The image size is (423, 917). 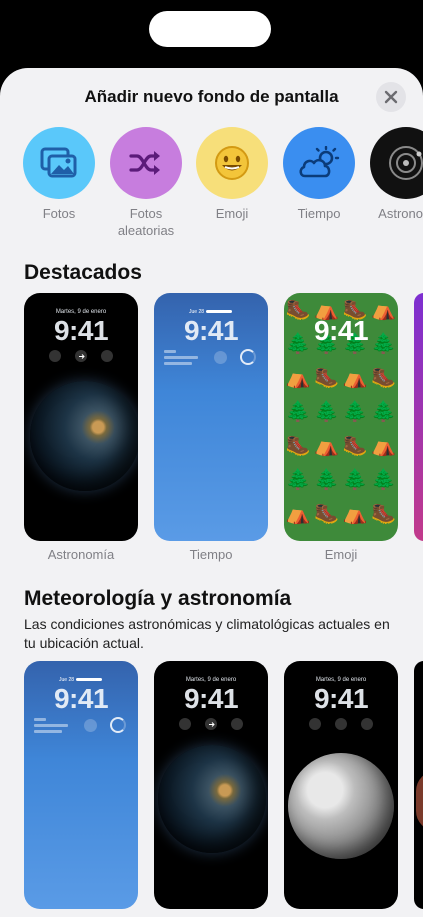 I want to click on wallpaper-card-emoji: 🥾 ⛺ 🥾 ⛺ 🌲 🌲 🌲 🌲 ⛺ 🥾 ⛺ 🥾 🌲 🌲 🌲 🌲 🥾 ⛺ 🥾 ⛺ 🌲 🌲 🌲 🌲 ⛺ 🥾 ⛺ 🥾 9:41, so click(x=341, y=417).